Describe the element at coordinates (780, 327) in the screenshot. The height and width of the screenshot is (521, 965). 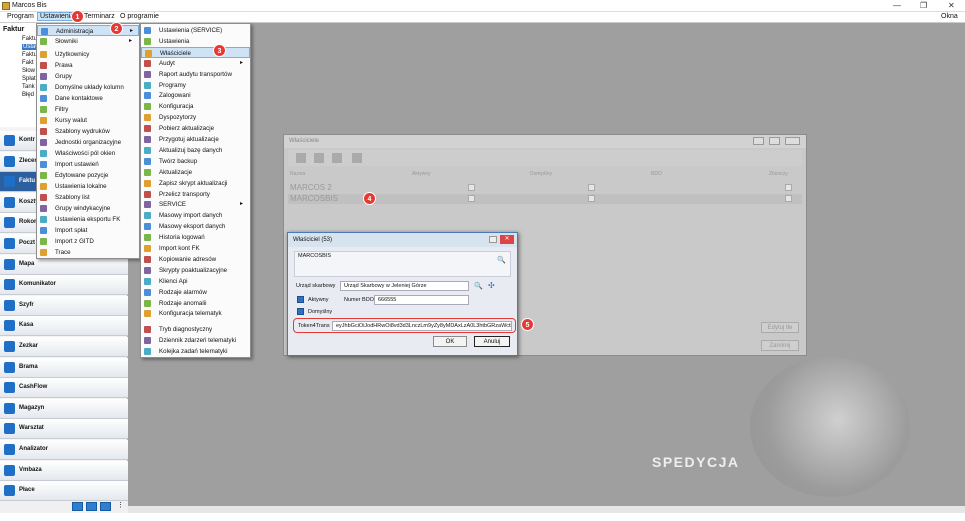
I see `edit-button: Edytuj tłe` at that location.